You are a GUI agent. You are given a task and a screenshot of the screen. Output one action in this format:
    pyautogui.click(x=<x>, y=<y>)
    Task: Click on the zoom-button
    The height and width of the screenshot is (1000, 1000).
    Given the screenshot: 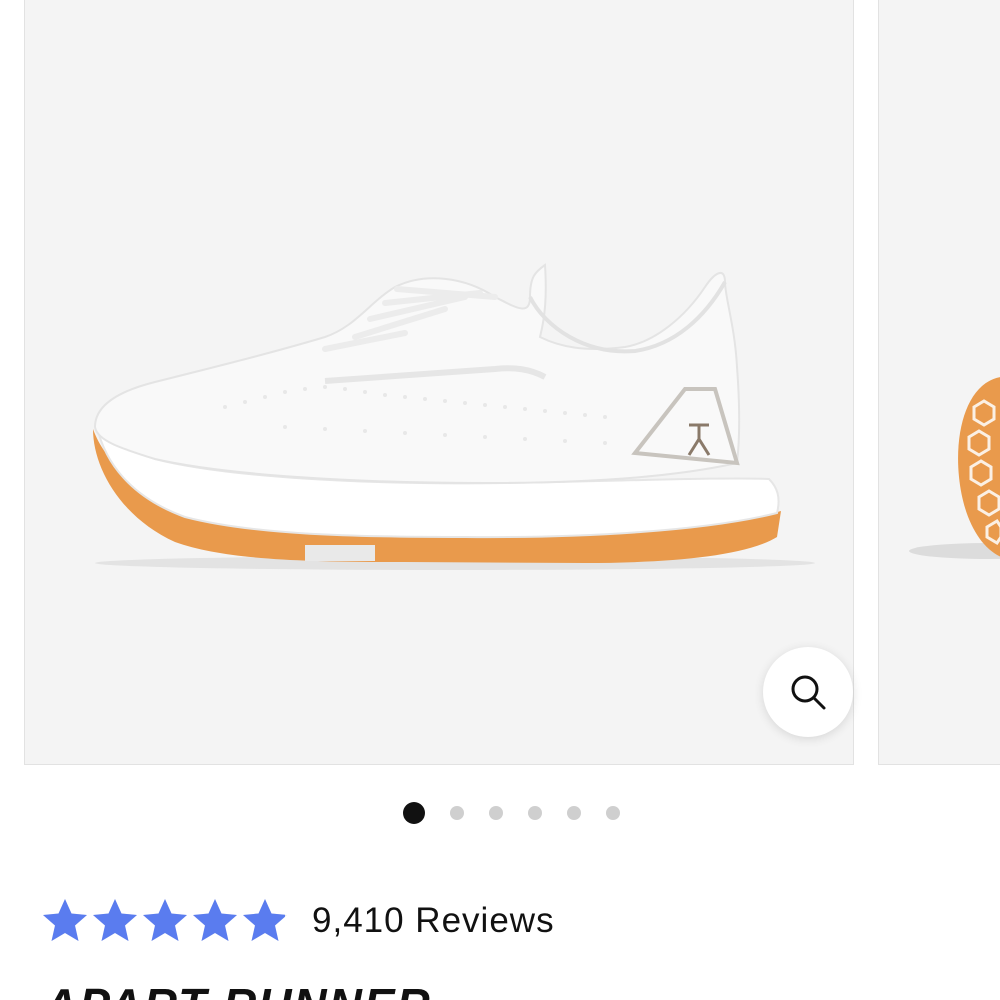 What is the action you would take?
    pyautogui.click(x=808, y=692)
    